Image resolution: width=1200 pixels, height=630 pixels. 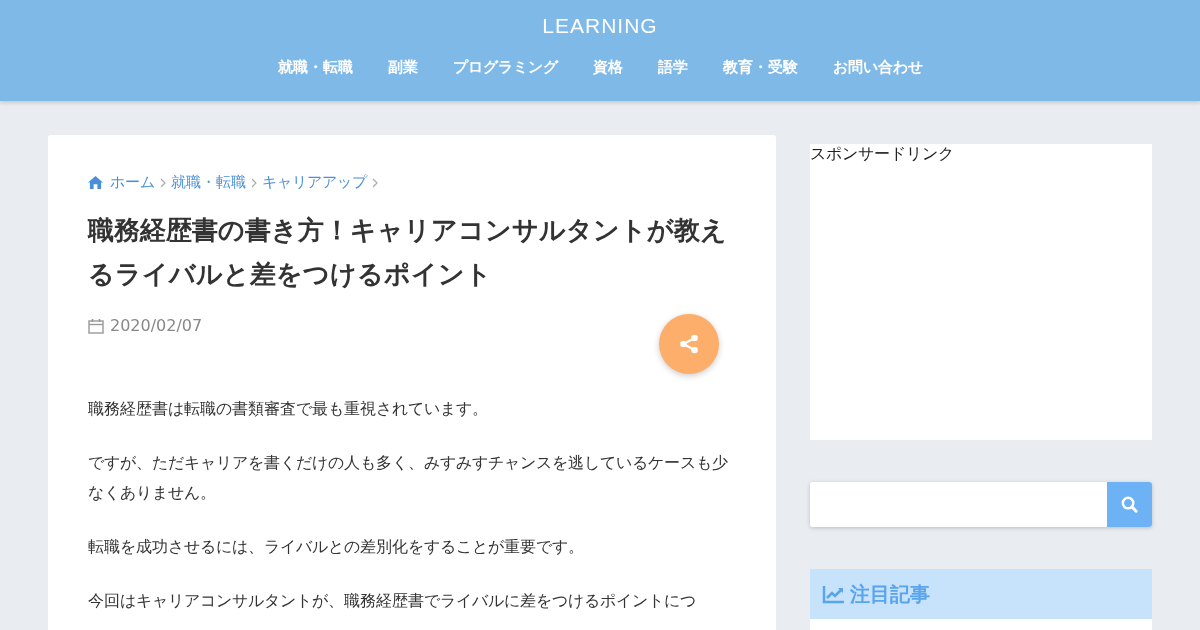 I want to click on breadcrumb-link: キャリアアップ, so click(x=314, y=182).